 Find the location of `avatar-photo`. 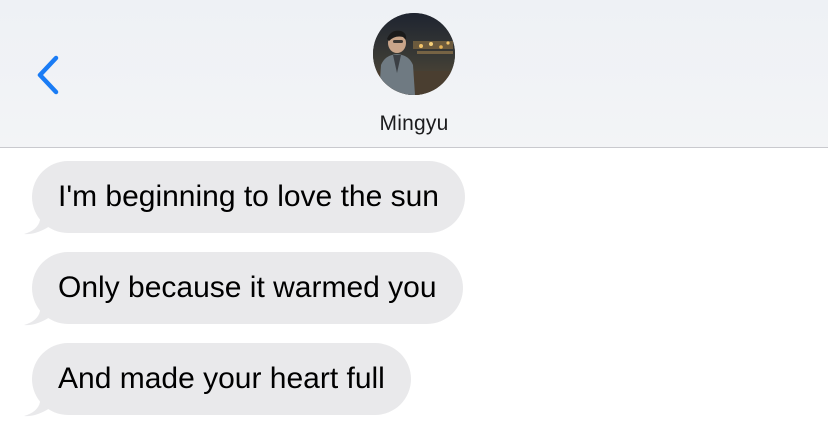

avatar-photo is located at coordinates (414, 54).